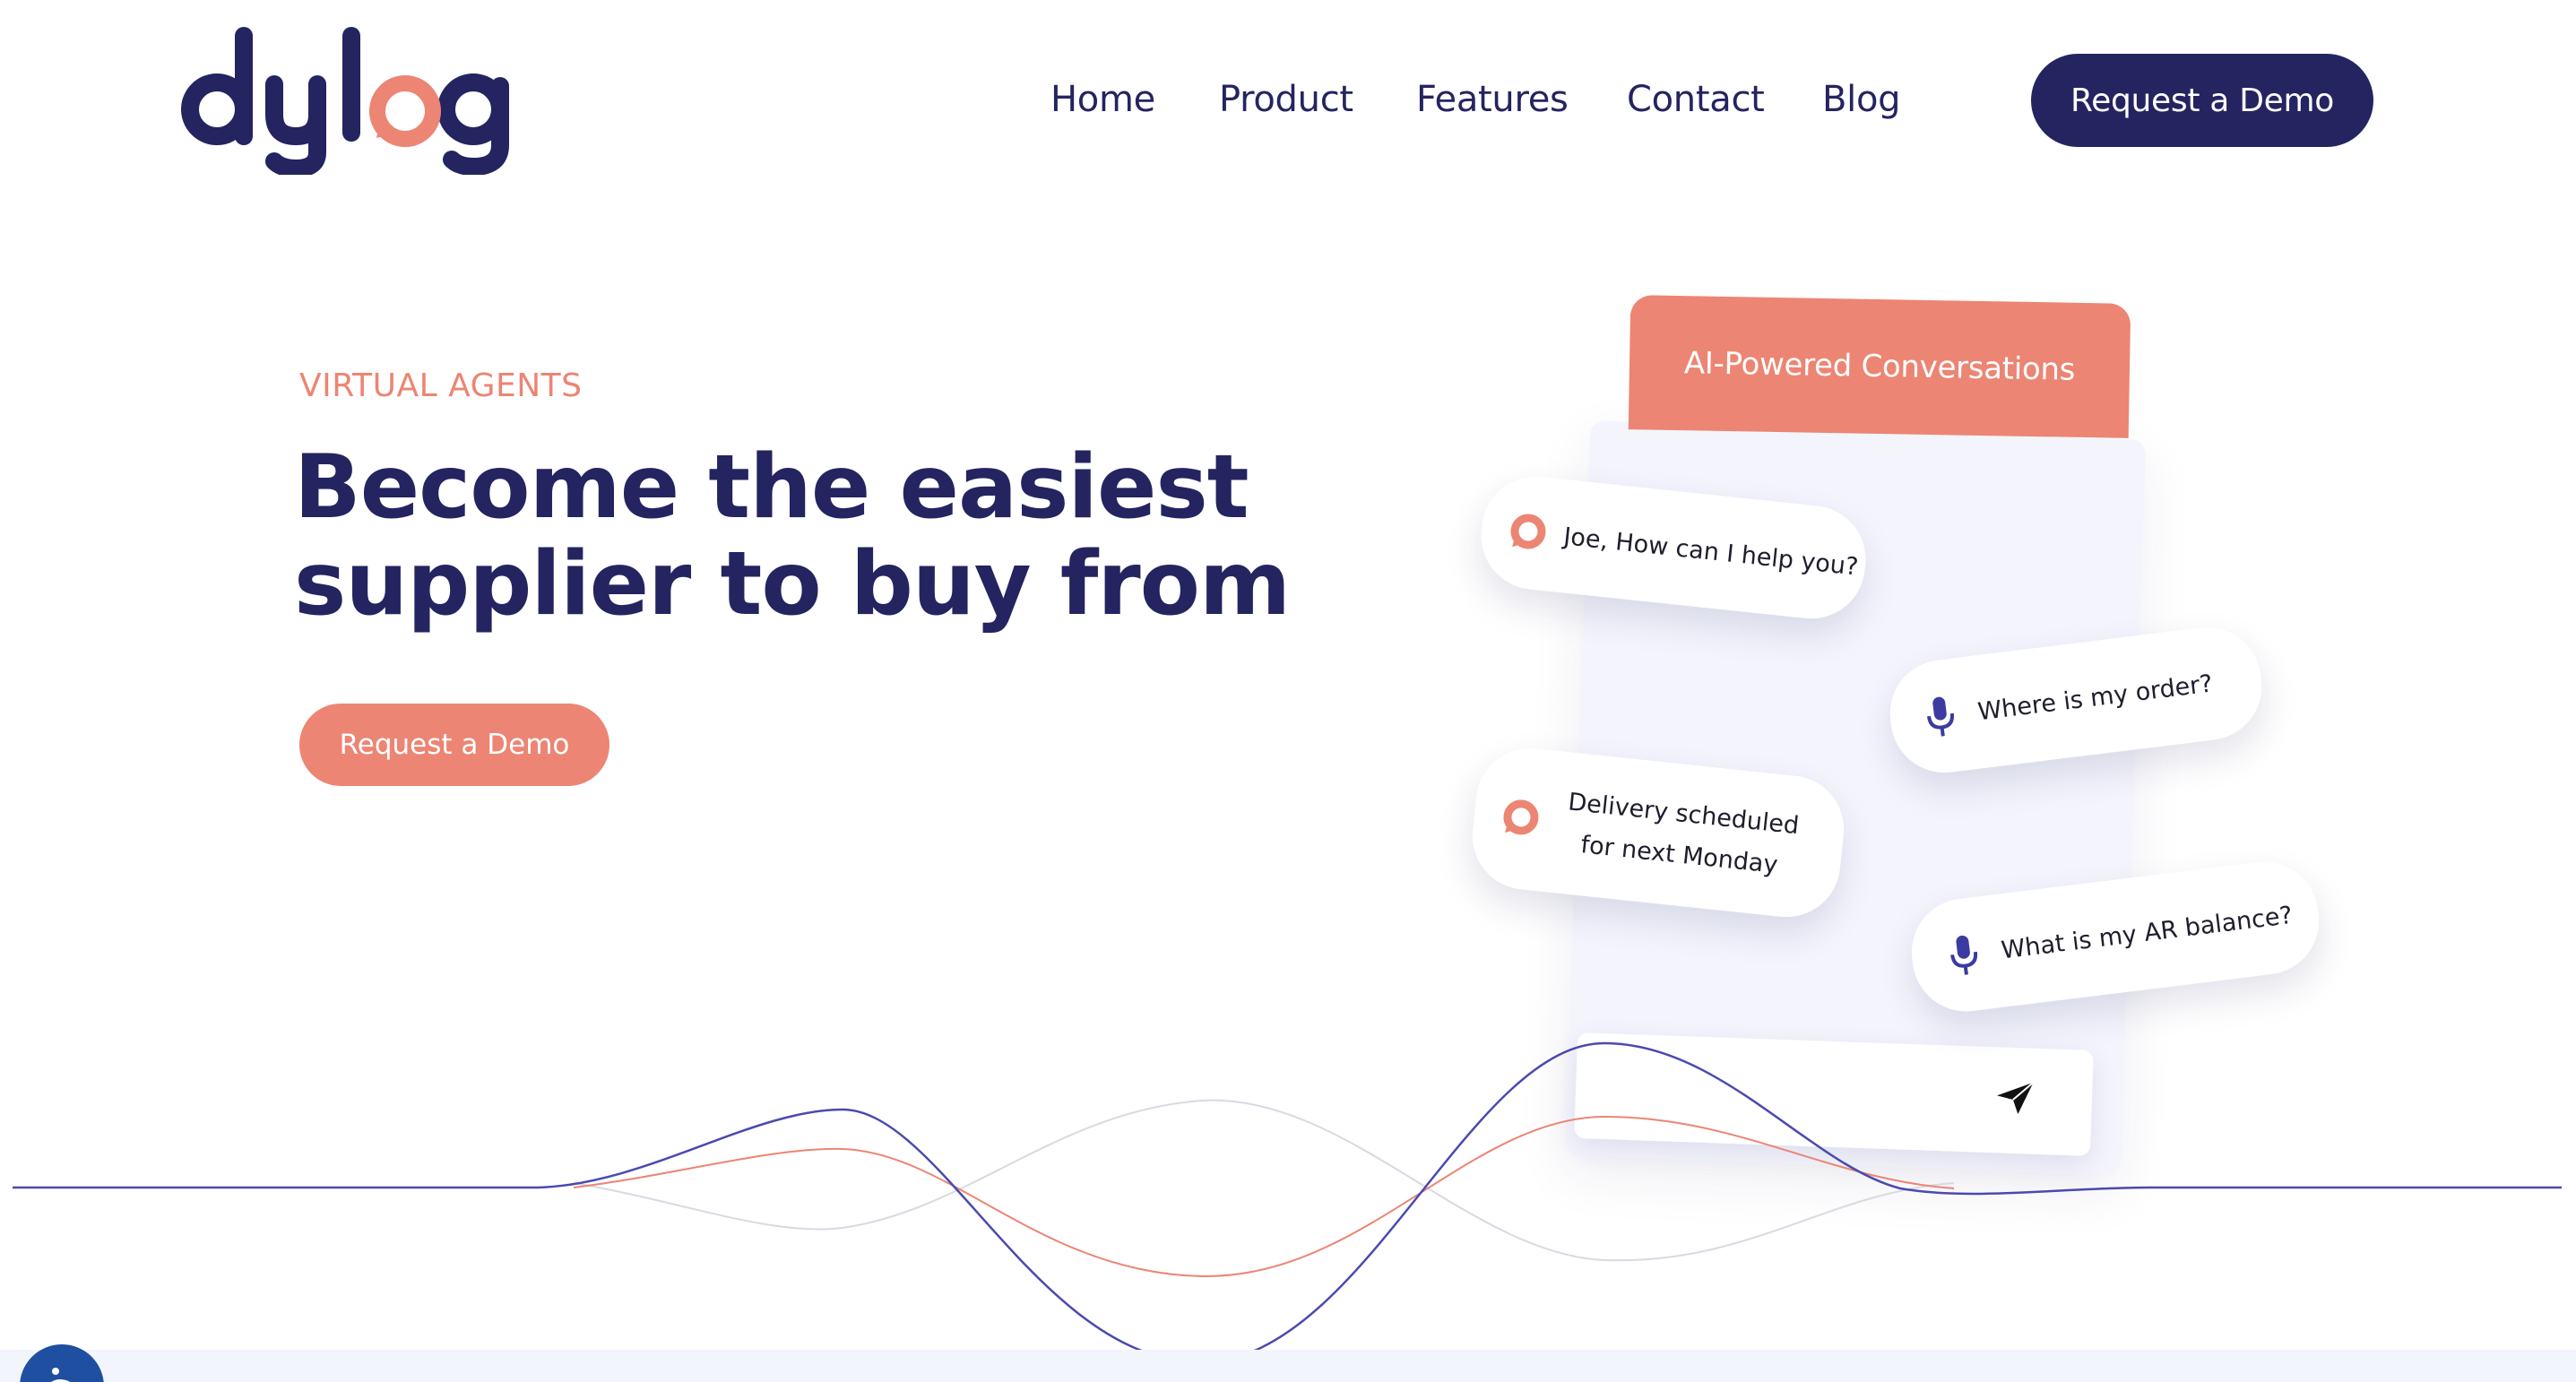  I want to click on chat-message-text: Delivery scheduled for next Monday, so click(1683, 834).